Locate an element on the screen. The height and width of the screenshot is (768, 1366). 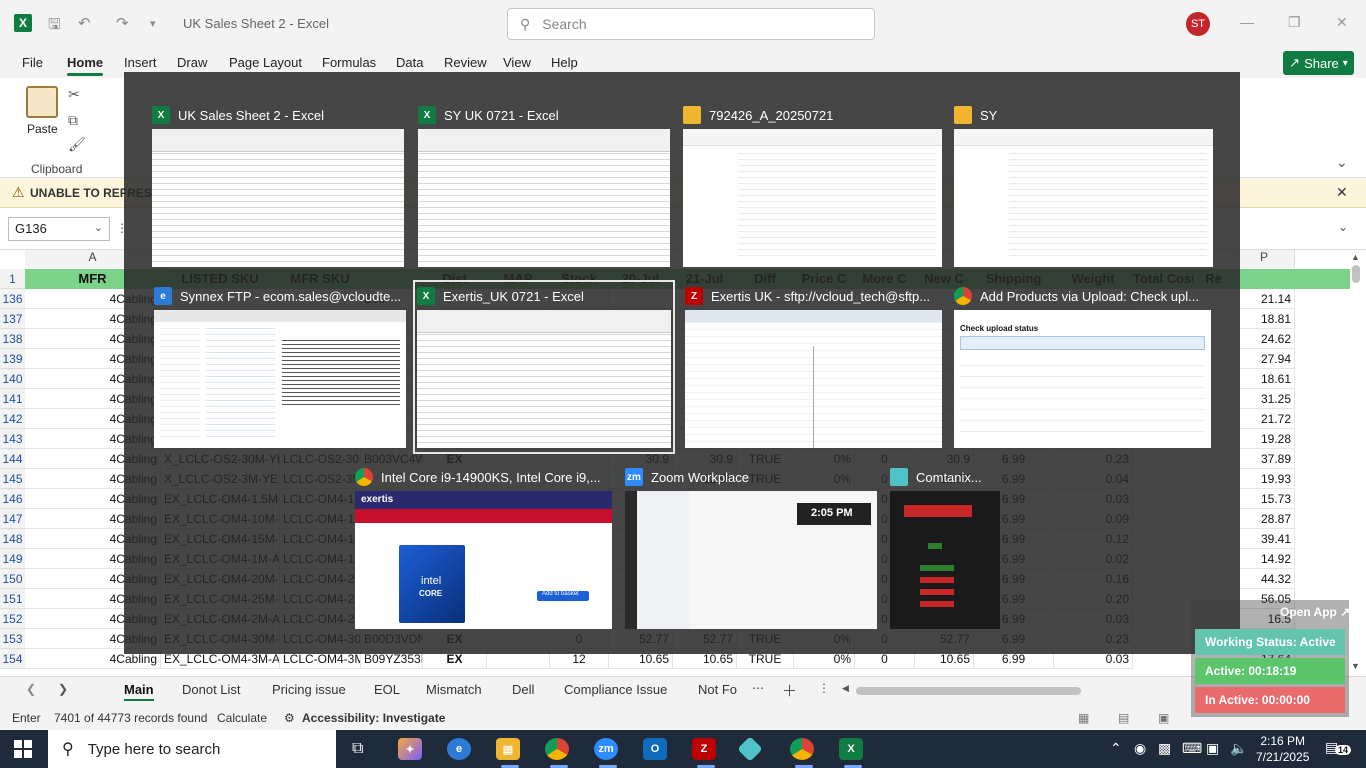
menu-review: Review is located at coordinates (465, 62).